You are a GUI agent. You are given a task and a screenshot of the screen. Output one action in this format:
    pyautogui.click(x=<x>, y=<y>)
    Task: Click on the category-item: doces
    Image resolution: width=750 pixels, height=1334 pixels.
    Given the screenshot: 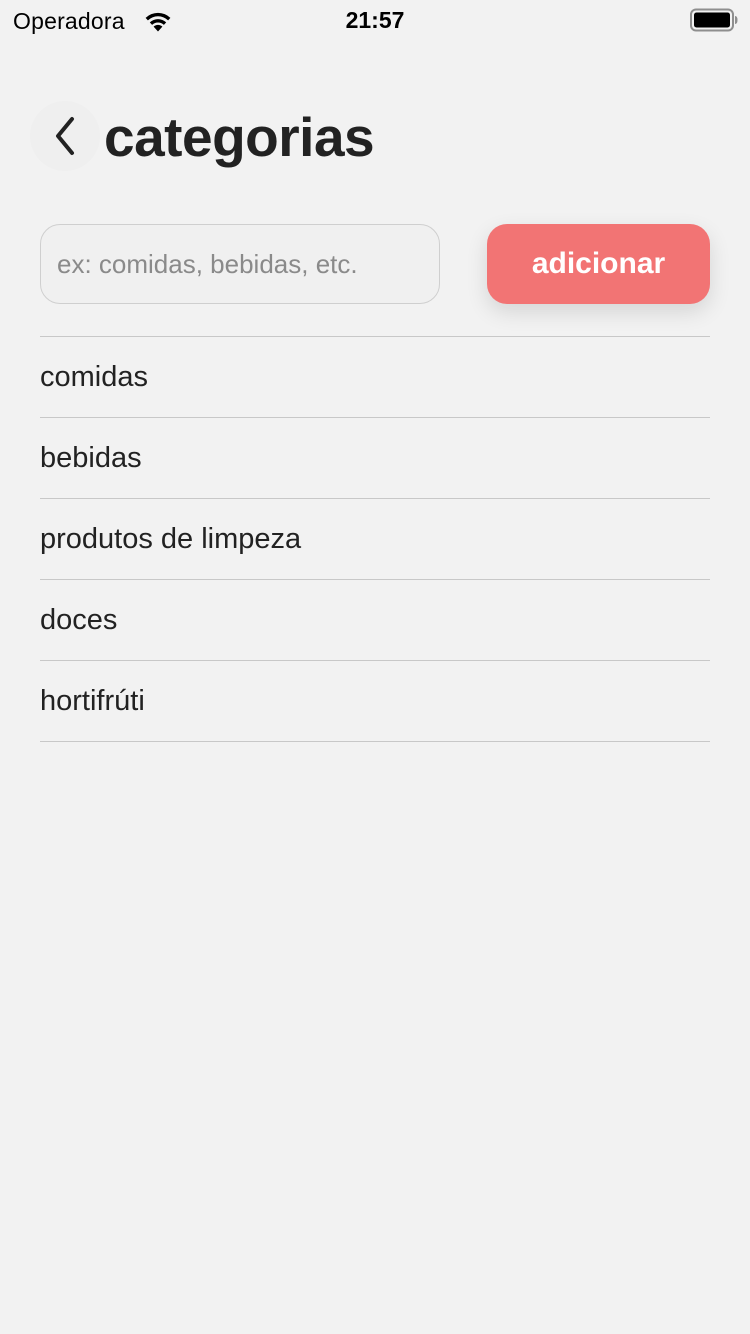 What is the action you would take?
    pyautogui.click(x=375, y=620)
    